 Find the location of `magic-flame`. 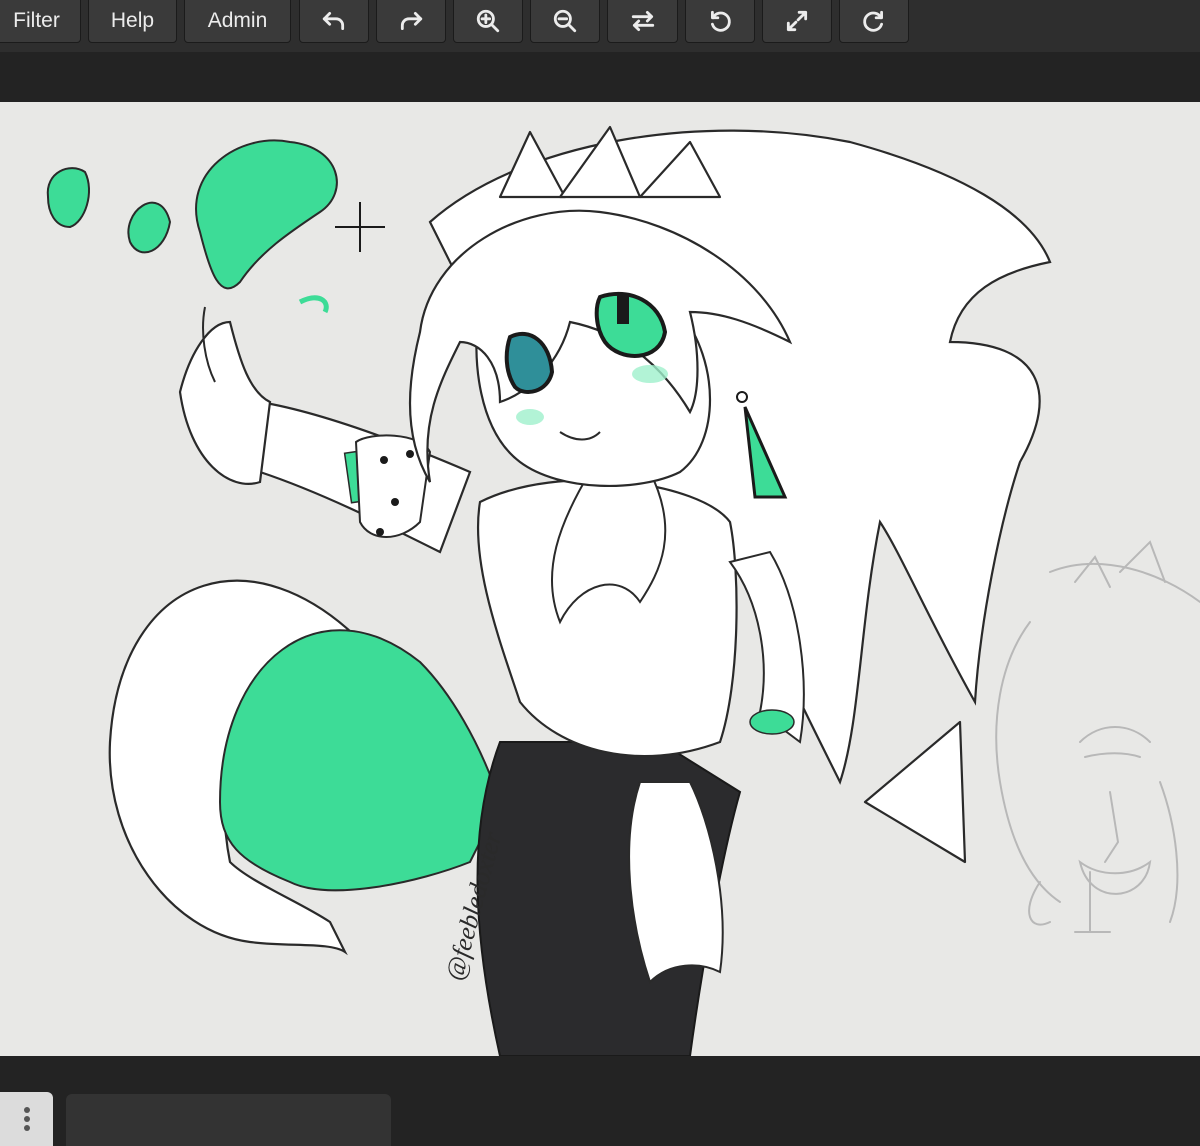

magic-flame is located at coordinates (266, 214).